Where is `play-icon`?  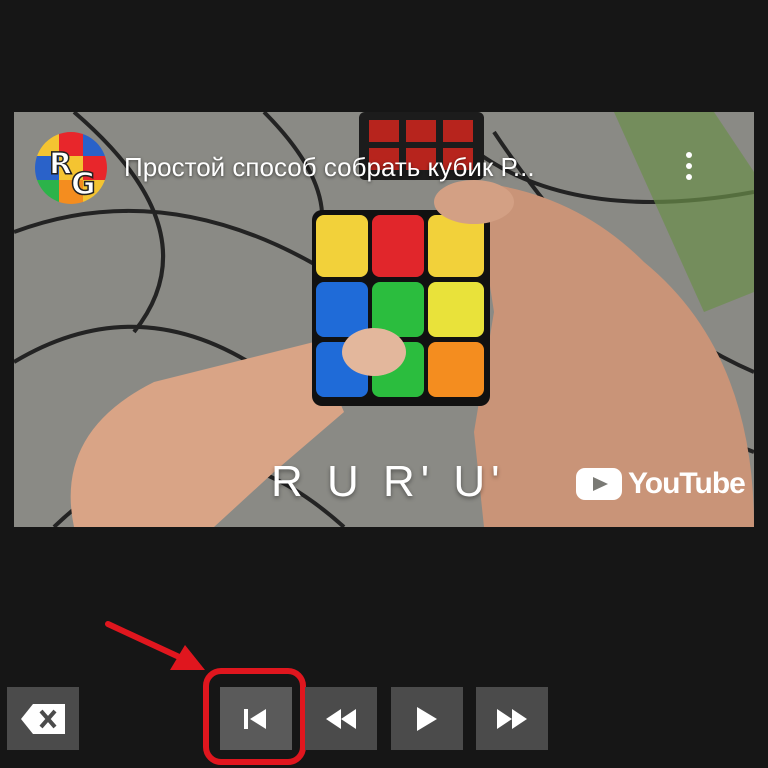 play-icon is located at coordinates (427, 718).